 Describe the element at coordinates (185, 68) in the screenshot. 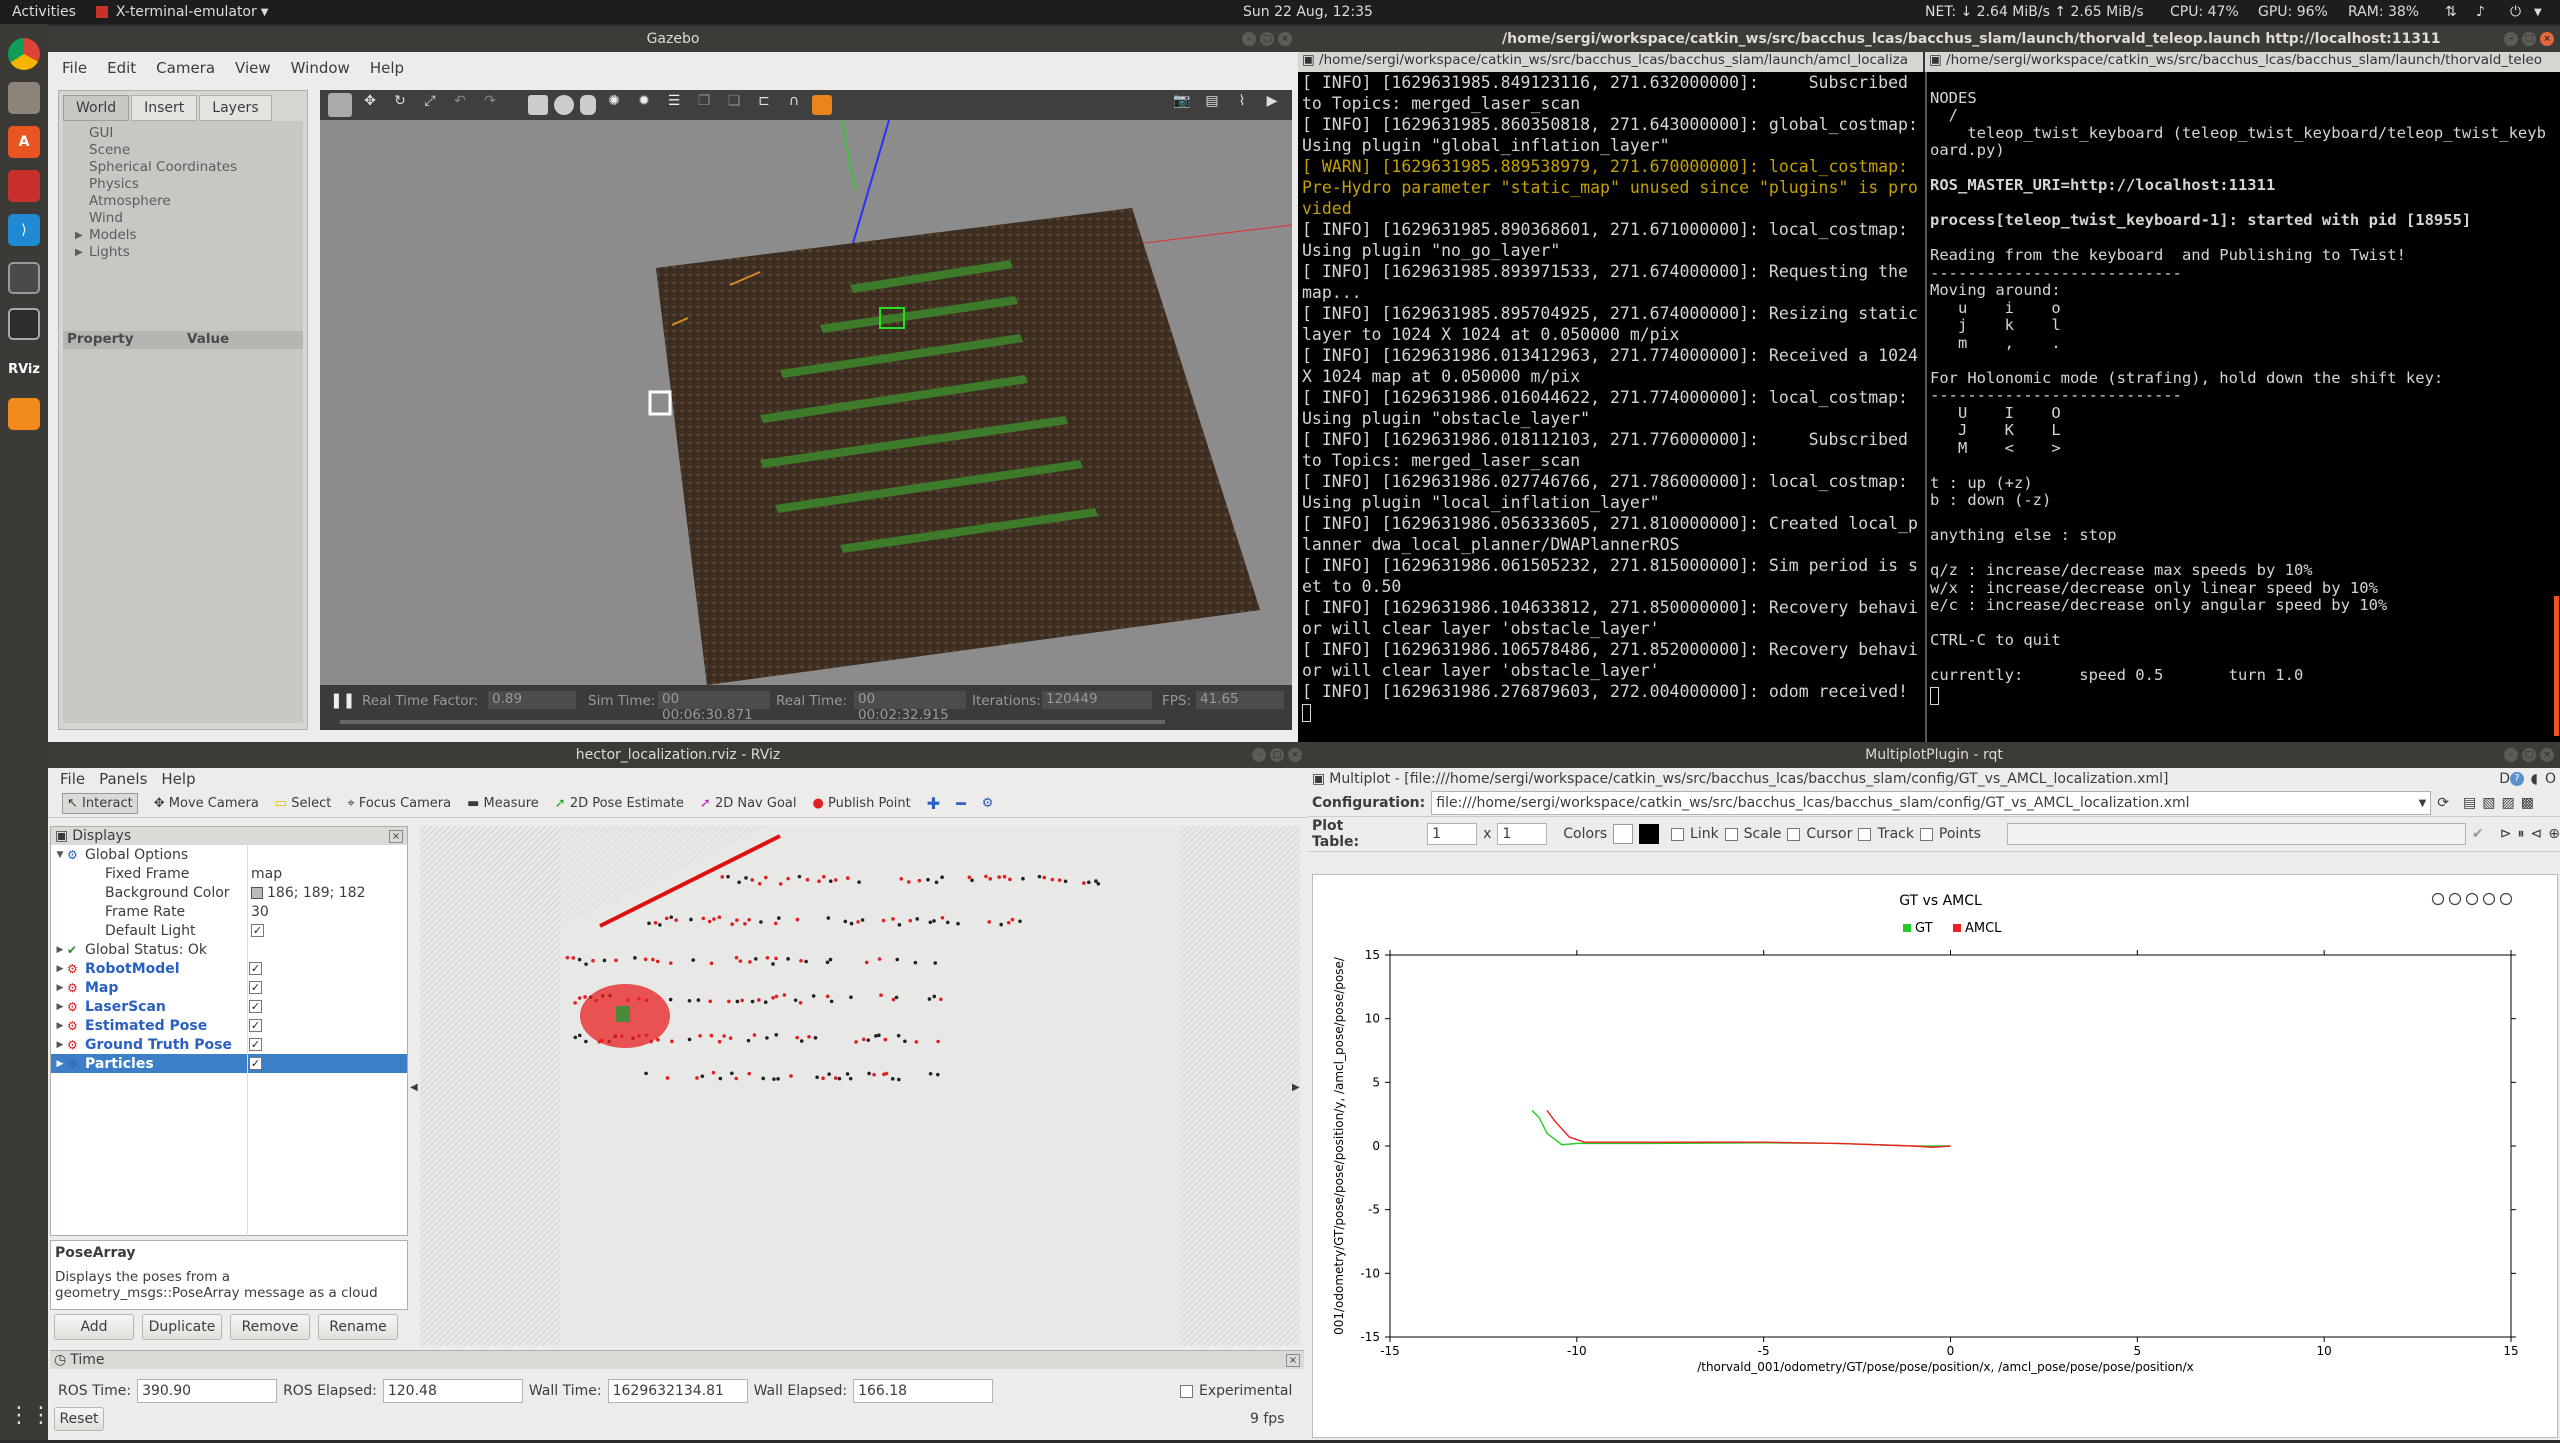

I see `menu-camera: Camera` at that location.